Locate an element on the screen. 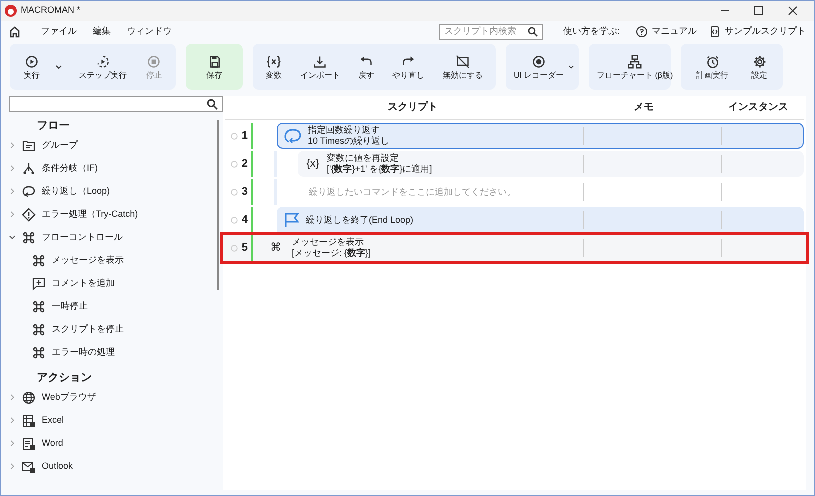 This screenshot has height=496, width=815. document-icon is located at coordinates (29, 443).